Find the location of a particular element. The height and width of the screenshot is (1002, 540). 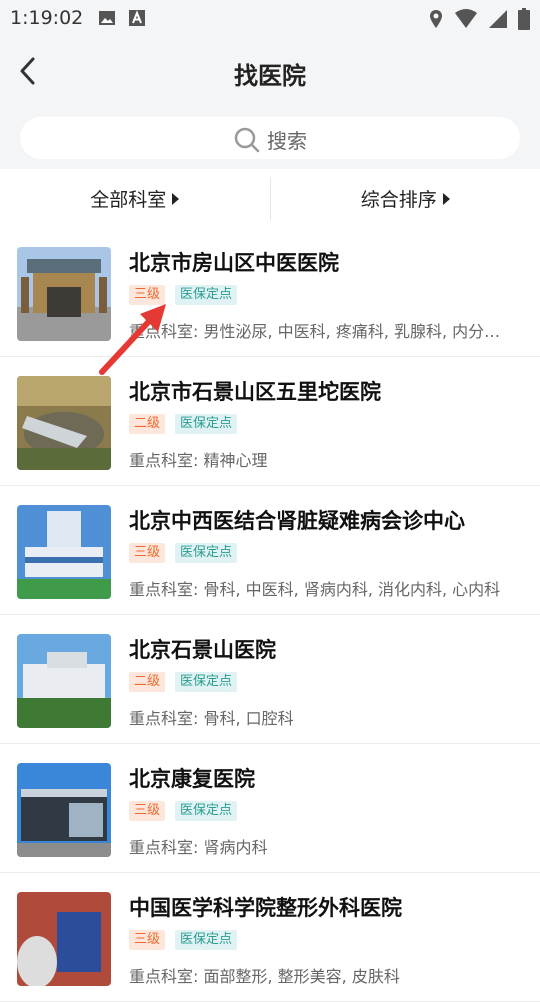

department-filter-dropdown: 全部科室 is located at coordinates (135, 198).